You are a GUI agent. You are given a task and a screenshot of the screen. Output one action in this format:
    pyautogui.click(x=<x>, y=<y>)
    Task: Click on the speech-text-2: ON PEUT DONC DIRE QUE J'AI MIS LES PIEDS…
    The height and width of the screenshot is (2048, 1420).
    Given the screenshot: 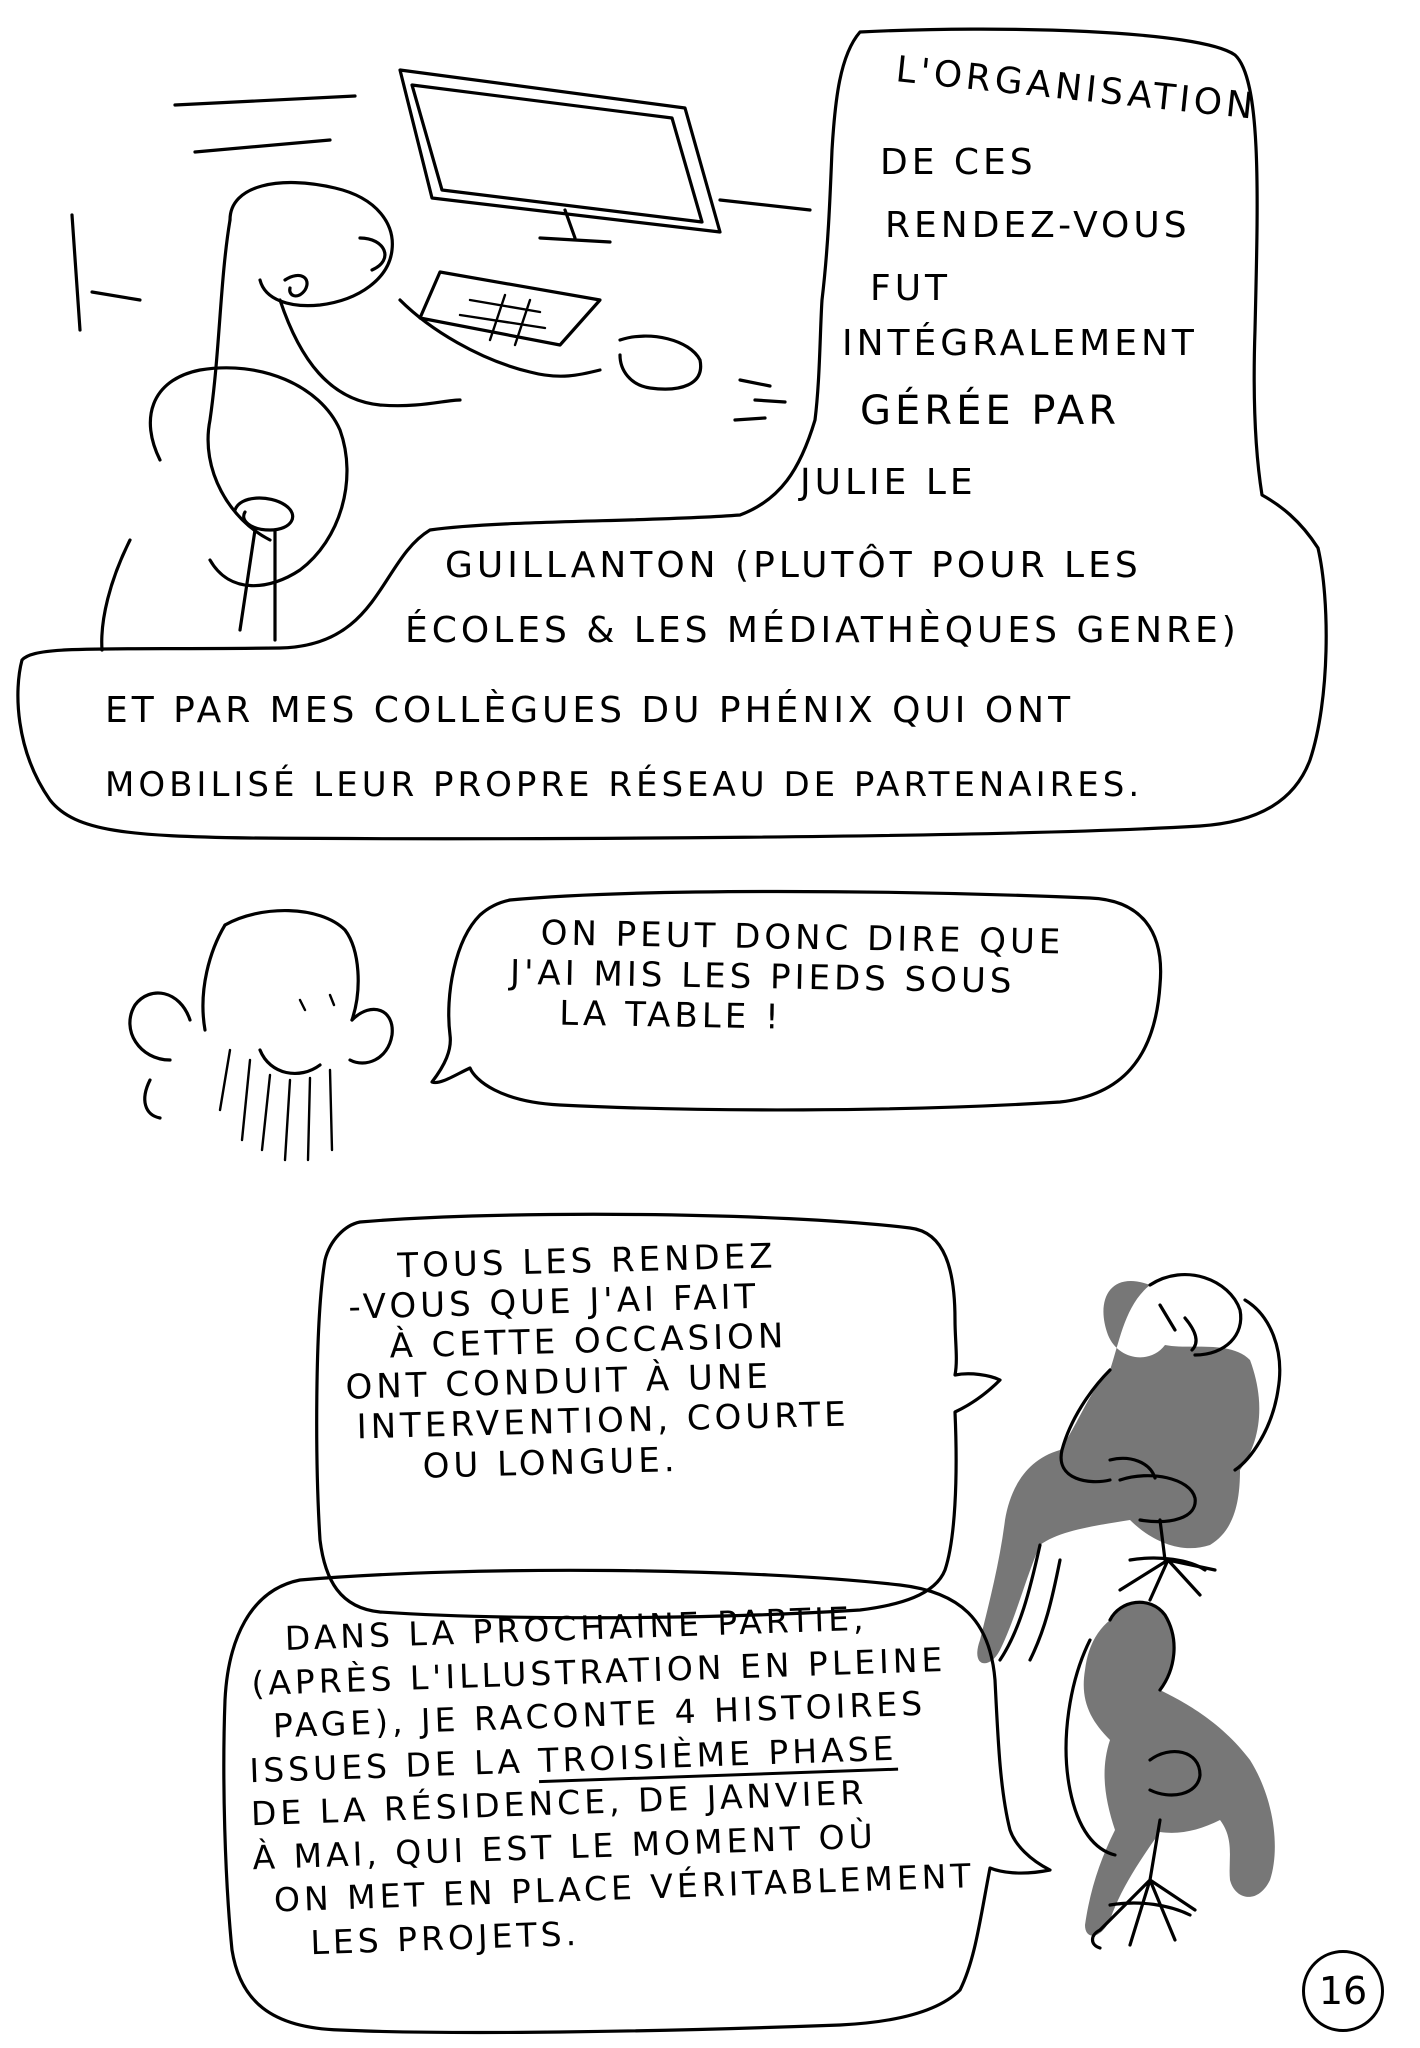 What is the action you would take?
    pyautogui.click(x=810, y=978)
    